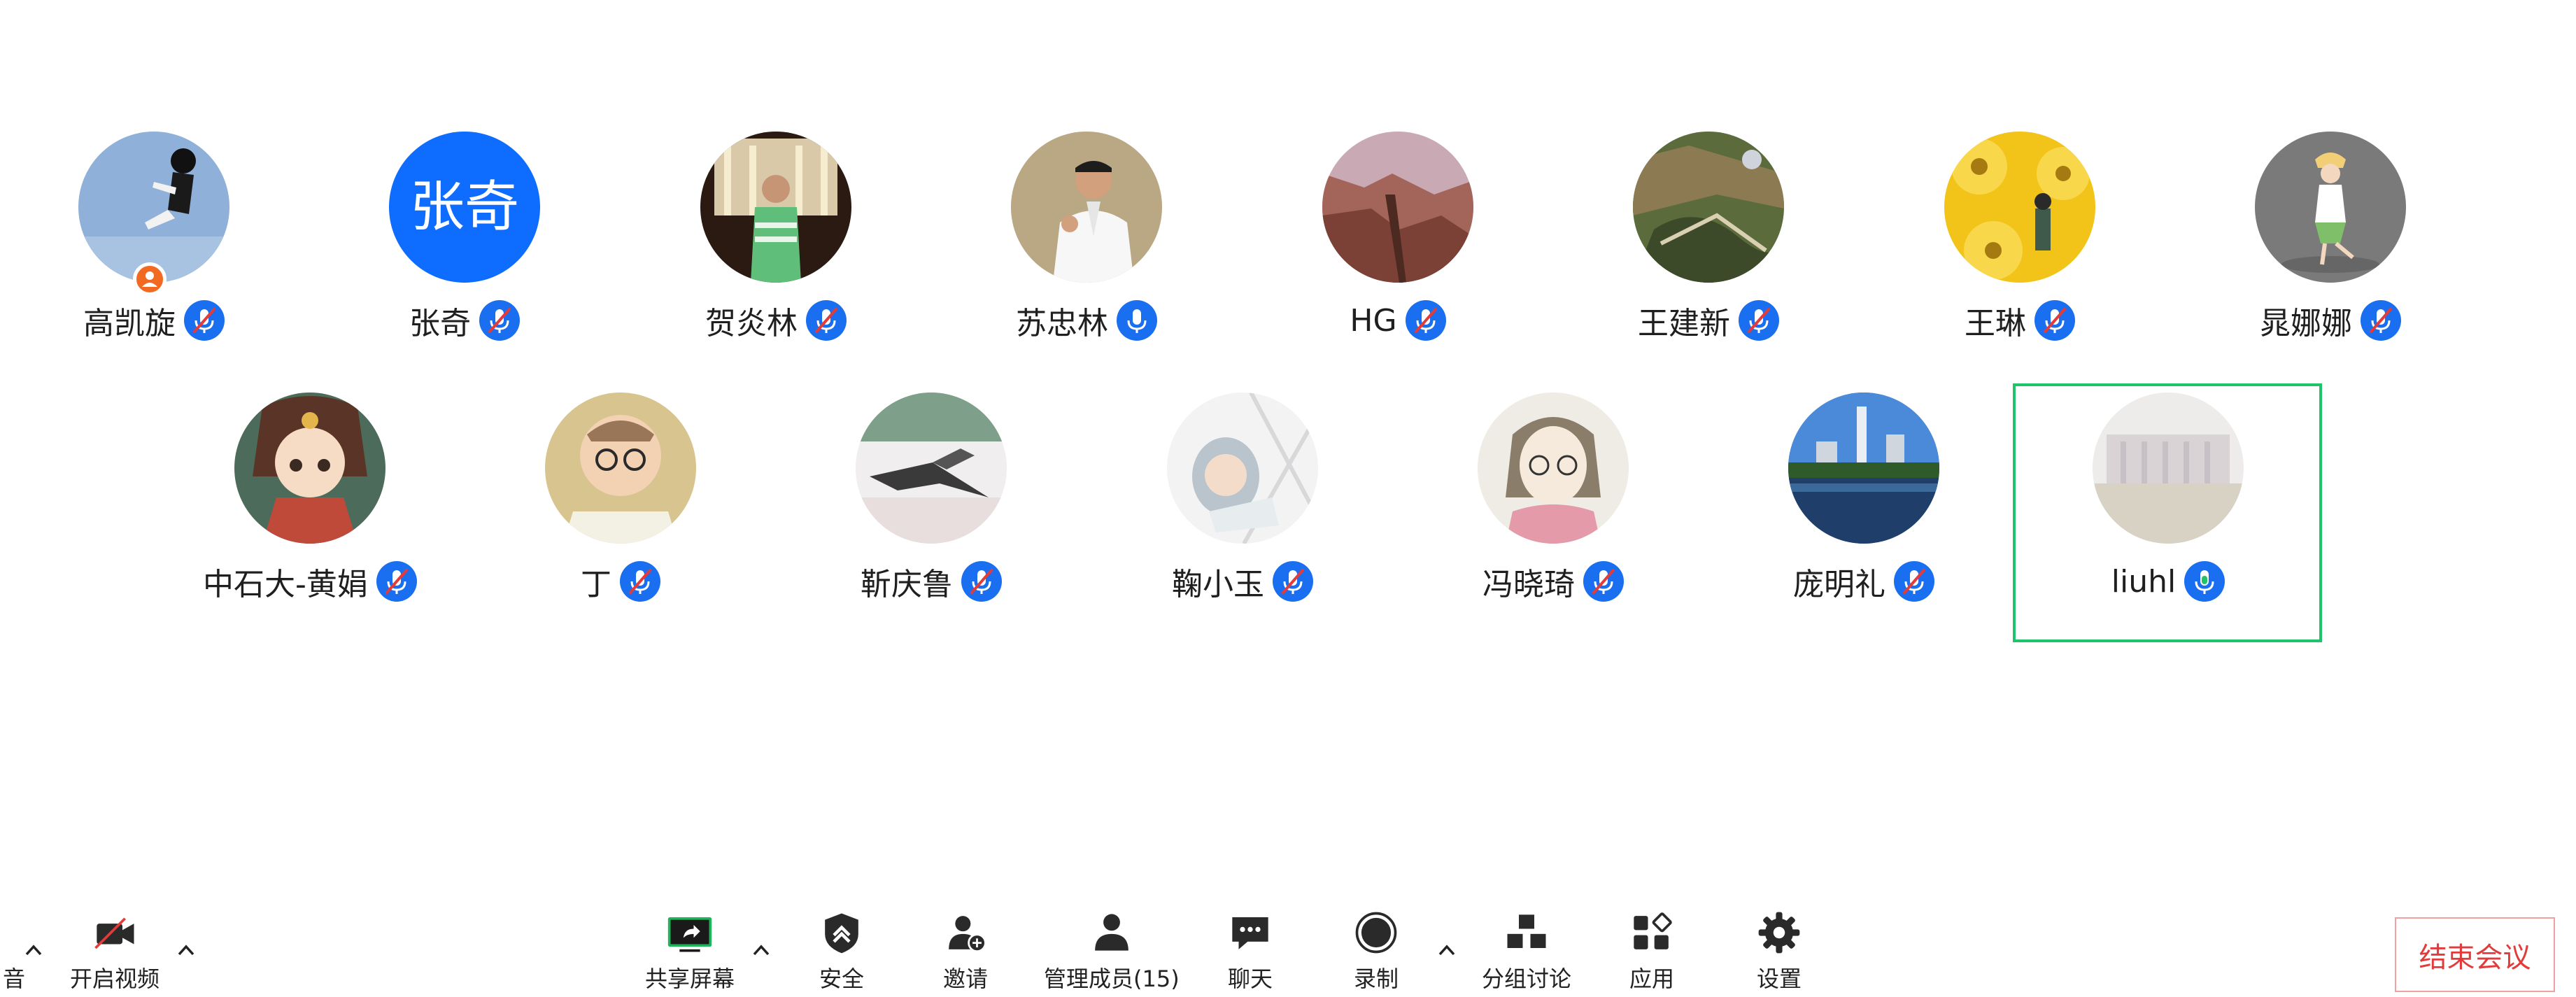  I want to click on share-screen-label: 共享屏幕, so click(690, 979).